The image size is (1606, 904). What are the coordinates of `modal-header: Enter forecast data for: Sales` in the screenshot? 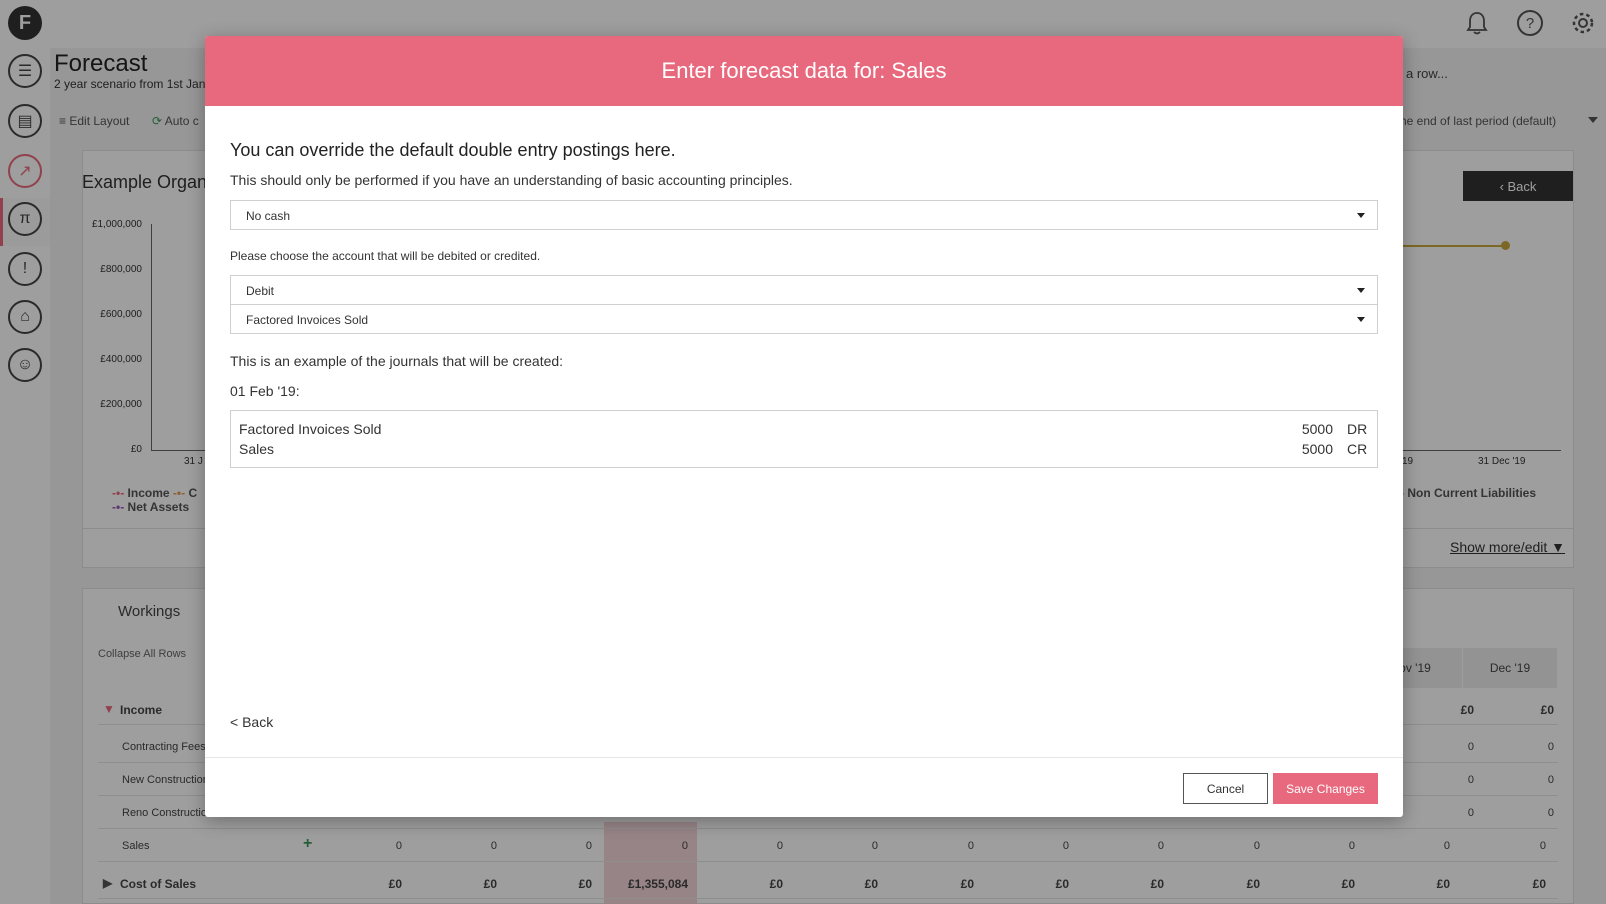 It's located at (804, 71).